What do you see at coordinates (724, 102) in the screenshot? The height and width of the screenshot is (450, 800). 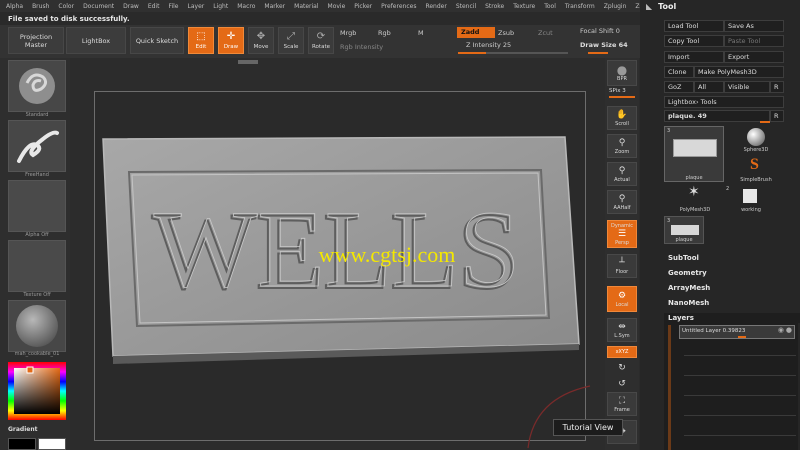 I see `lightbox-tools-button: Lightbox› Tools` at bounding box center [724, 102].